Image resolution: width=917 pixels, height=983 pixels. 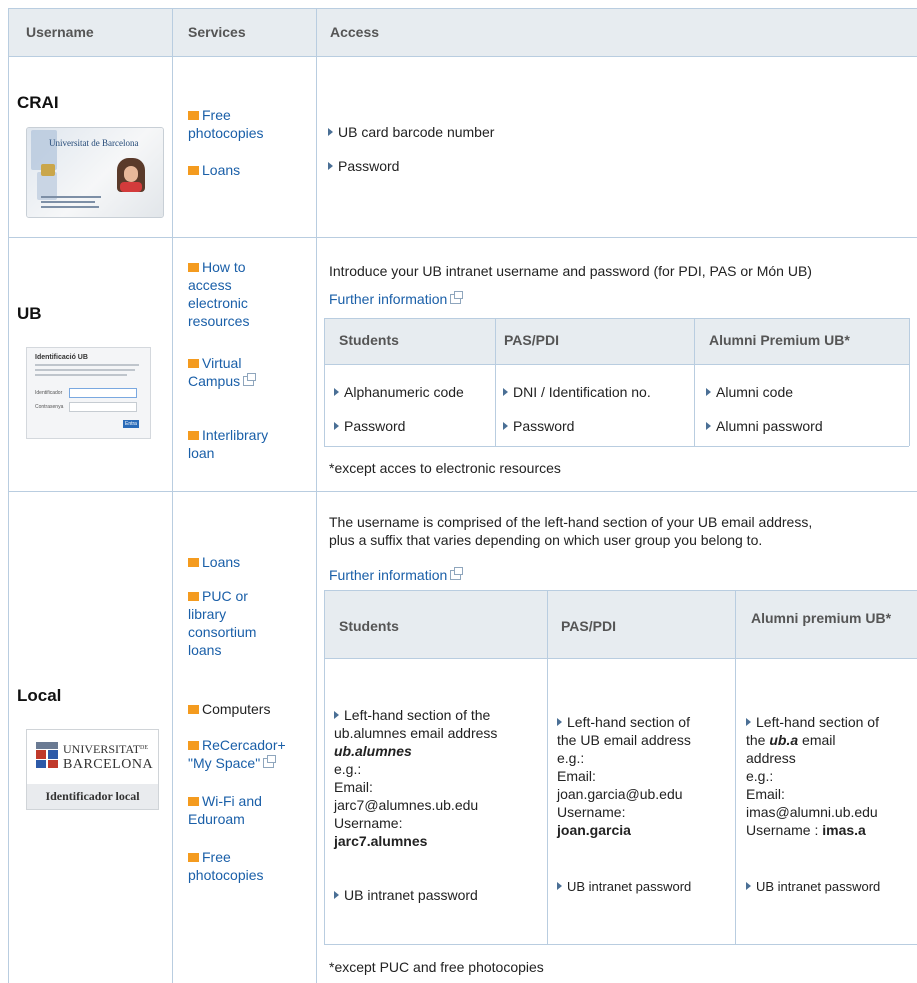 What do you see at coordinates (813, 887) in the screenshot?
I see `local-alumni-password: UB intranet password` at bounding box center [813, 887].